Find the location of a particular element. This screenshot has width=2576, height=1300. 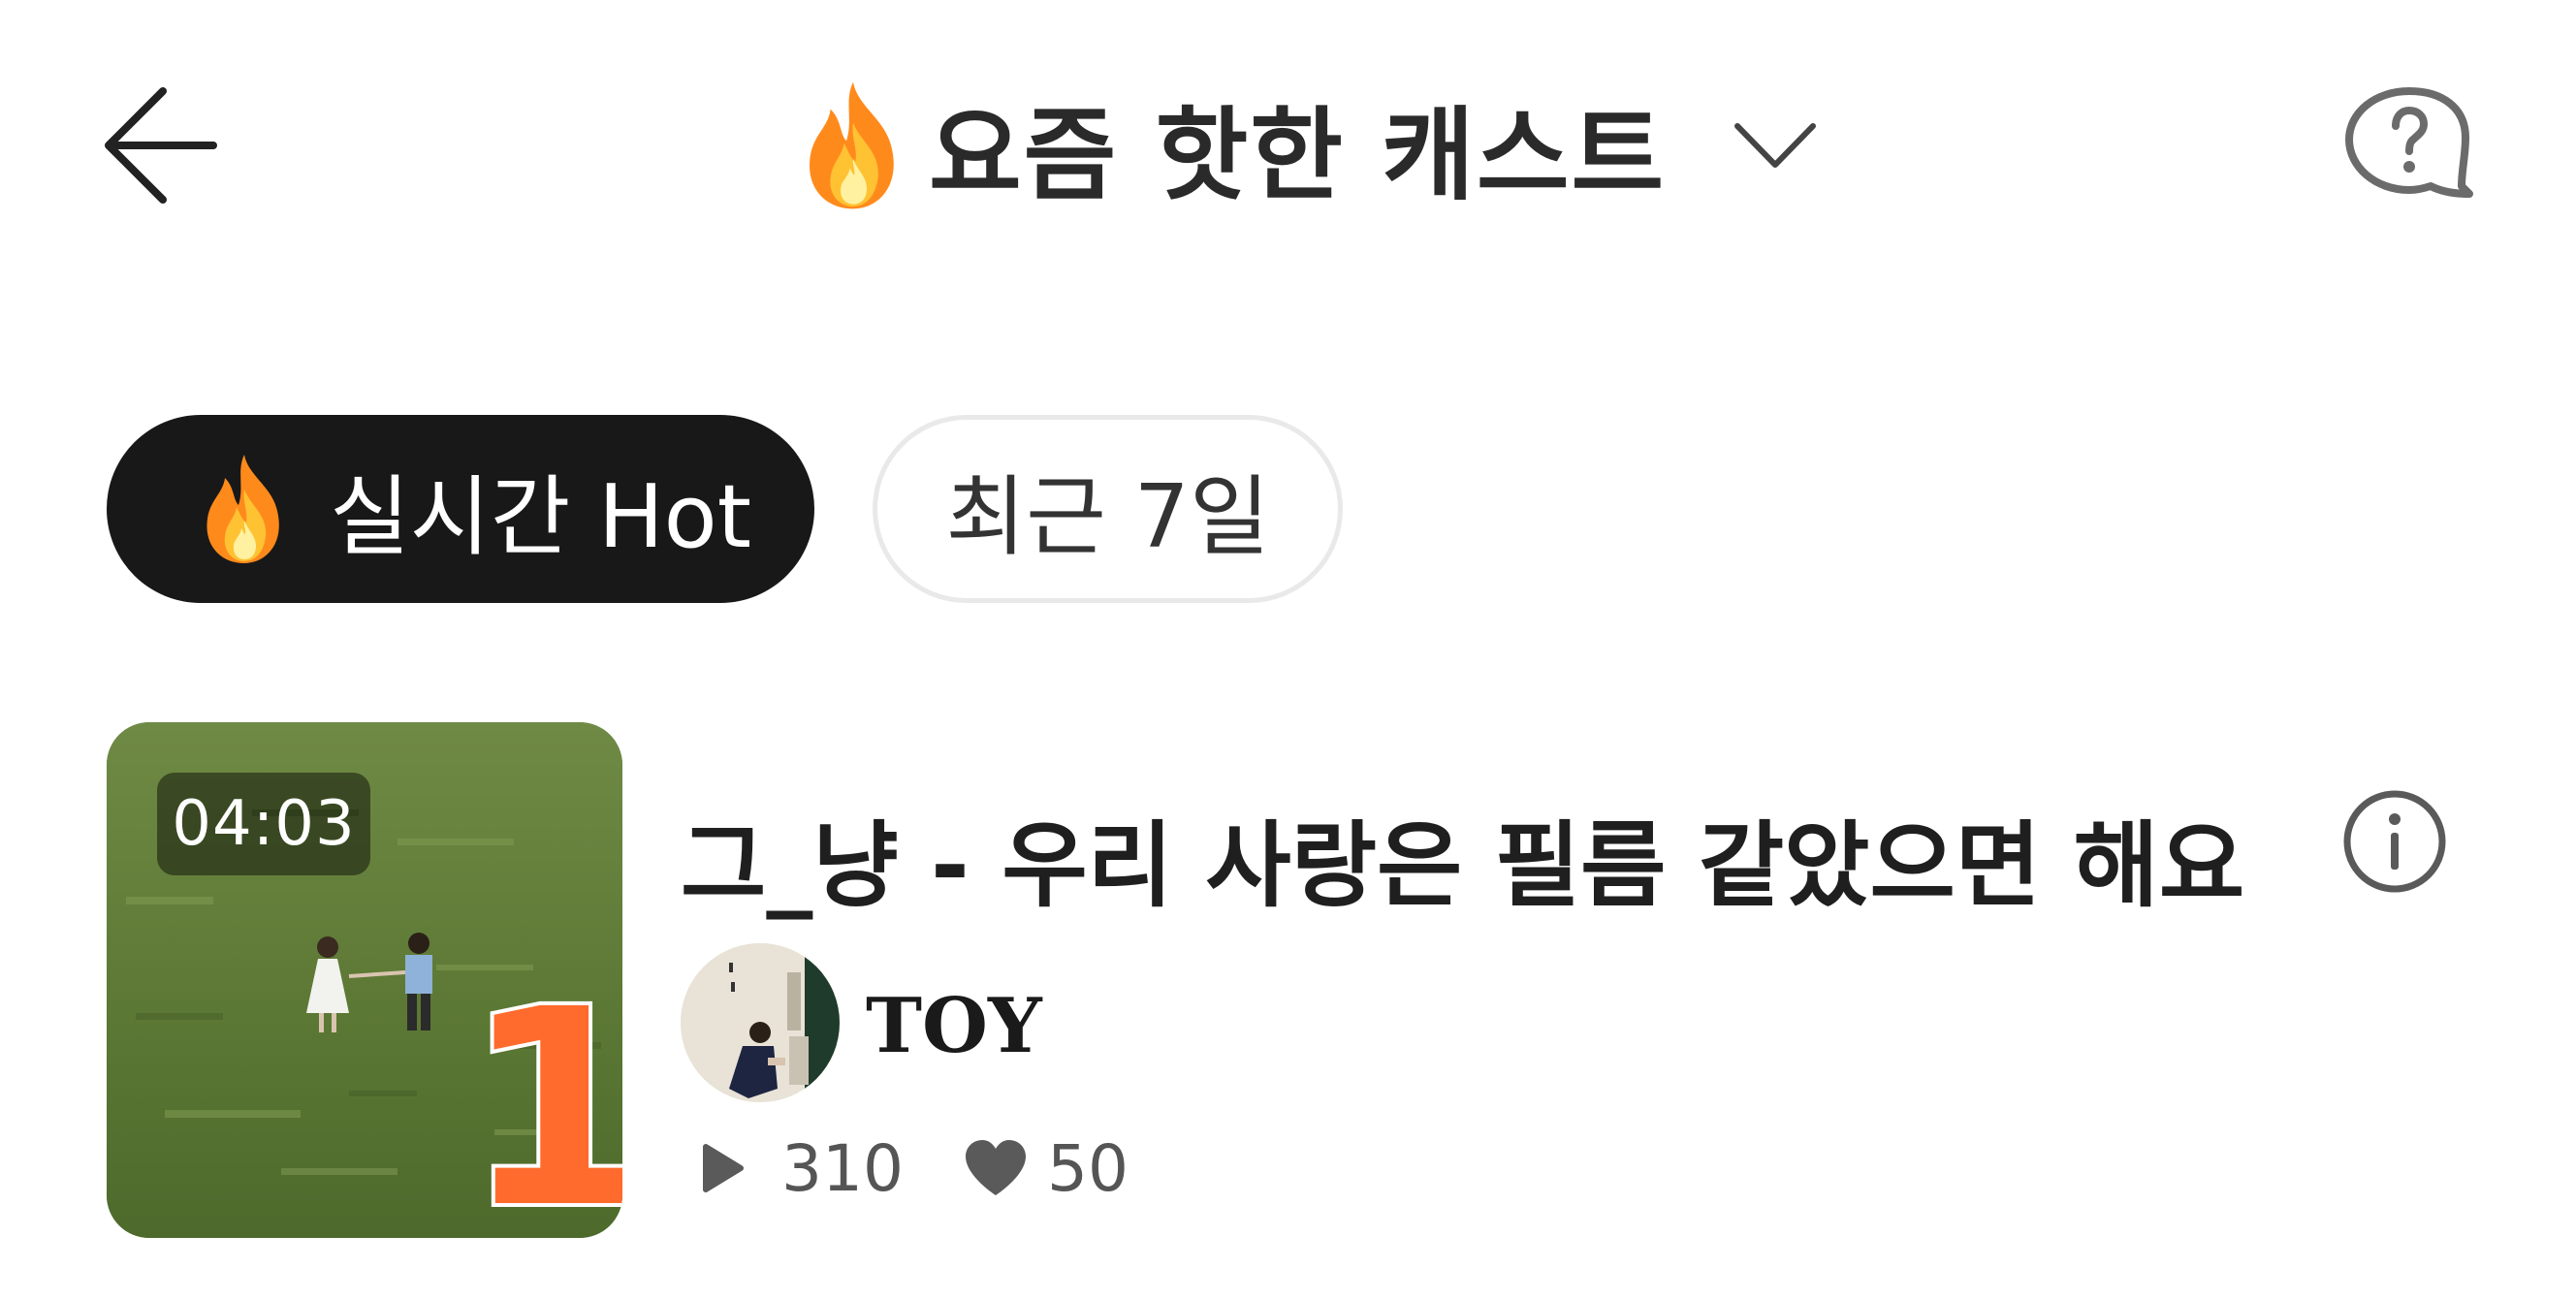

title-dropdown: 요즘 핫한 캐스트 is located at coordinates (1307, 145).